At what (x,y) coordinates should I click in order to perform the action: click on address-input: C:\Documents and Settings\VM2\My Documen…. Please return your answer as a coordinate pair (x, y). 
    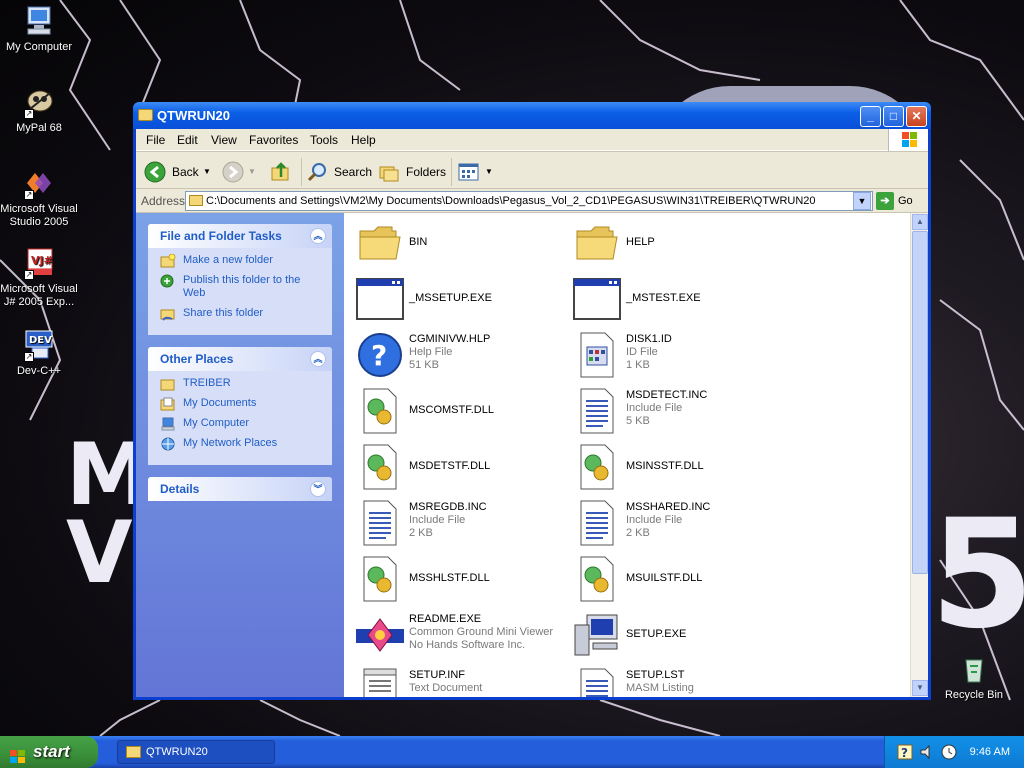
    Looking at the image, I should click on (529, 201).